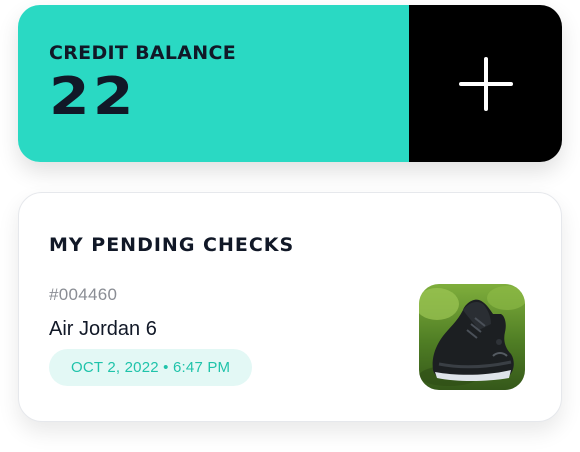 This screenshot has width=580, height=452. I want to click on check-date-badge: OCT 2, 2022 • 6:47 PM, so click(151, 367).